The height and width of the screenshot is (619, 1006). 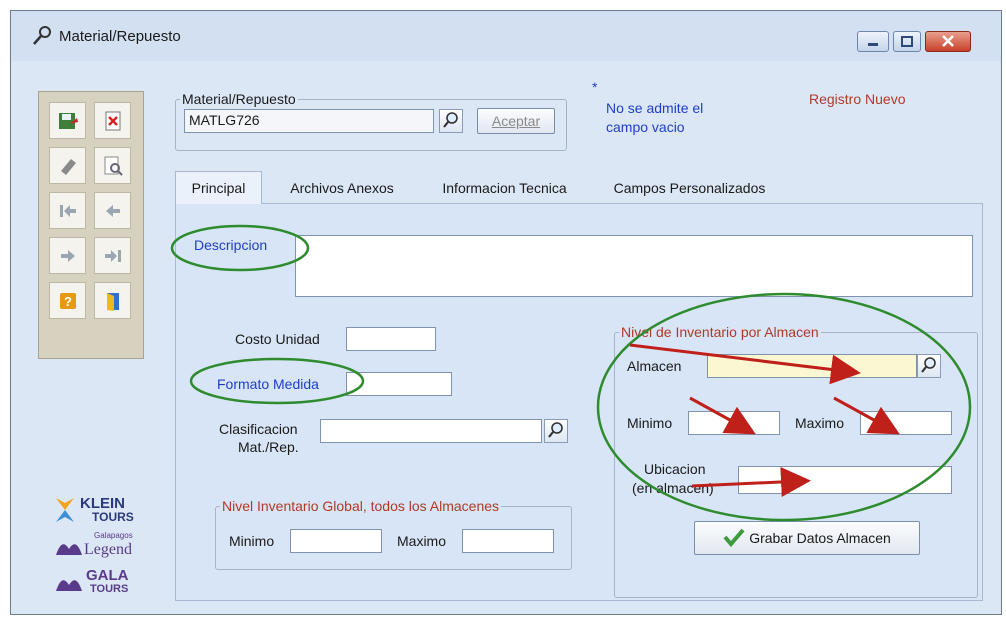 I want to click on title-bar: Material/Repuesto, so click(x=506, y=36).